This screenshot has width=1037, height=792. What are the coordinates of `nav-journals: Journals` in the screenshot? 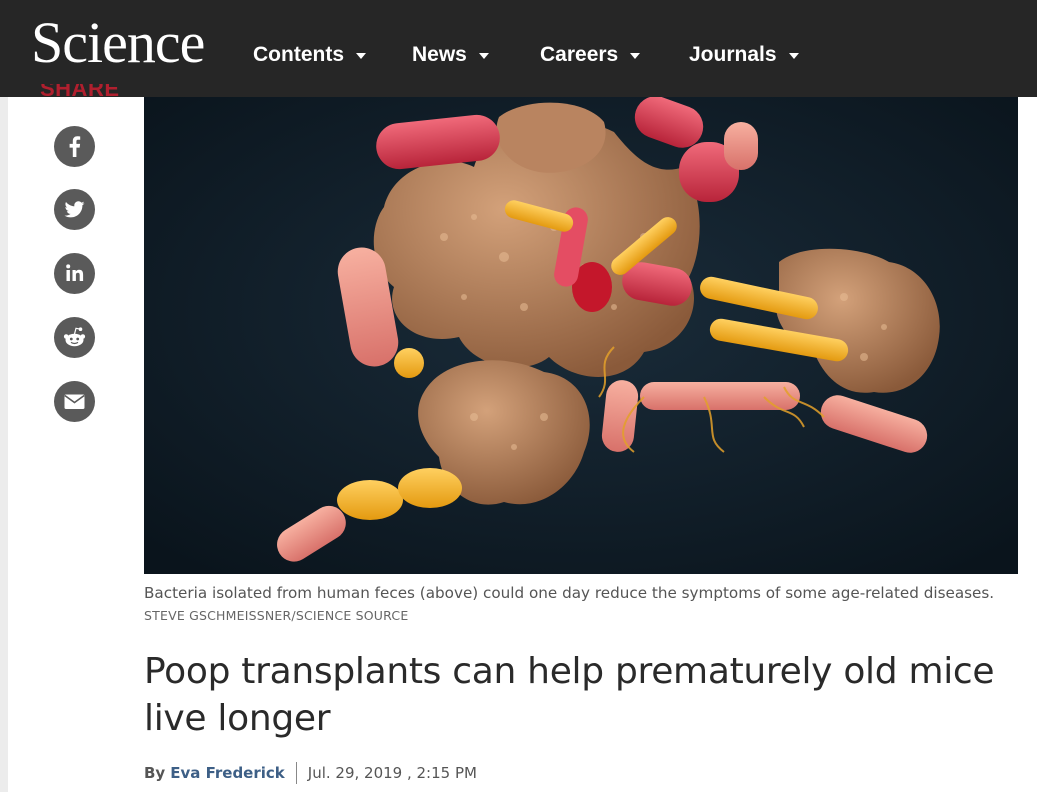 It's located at (744, 55).